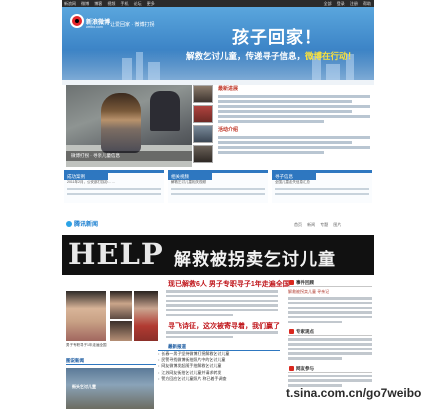  I want to click on topbar-link: 博客, so click(98, 3).